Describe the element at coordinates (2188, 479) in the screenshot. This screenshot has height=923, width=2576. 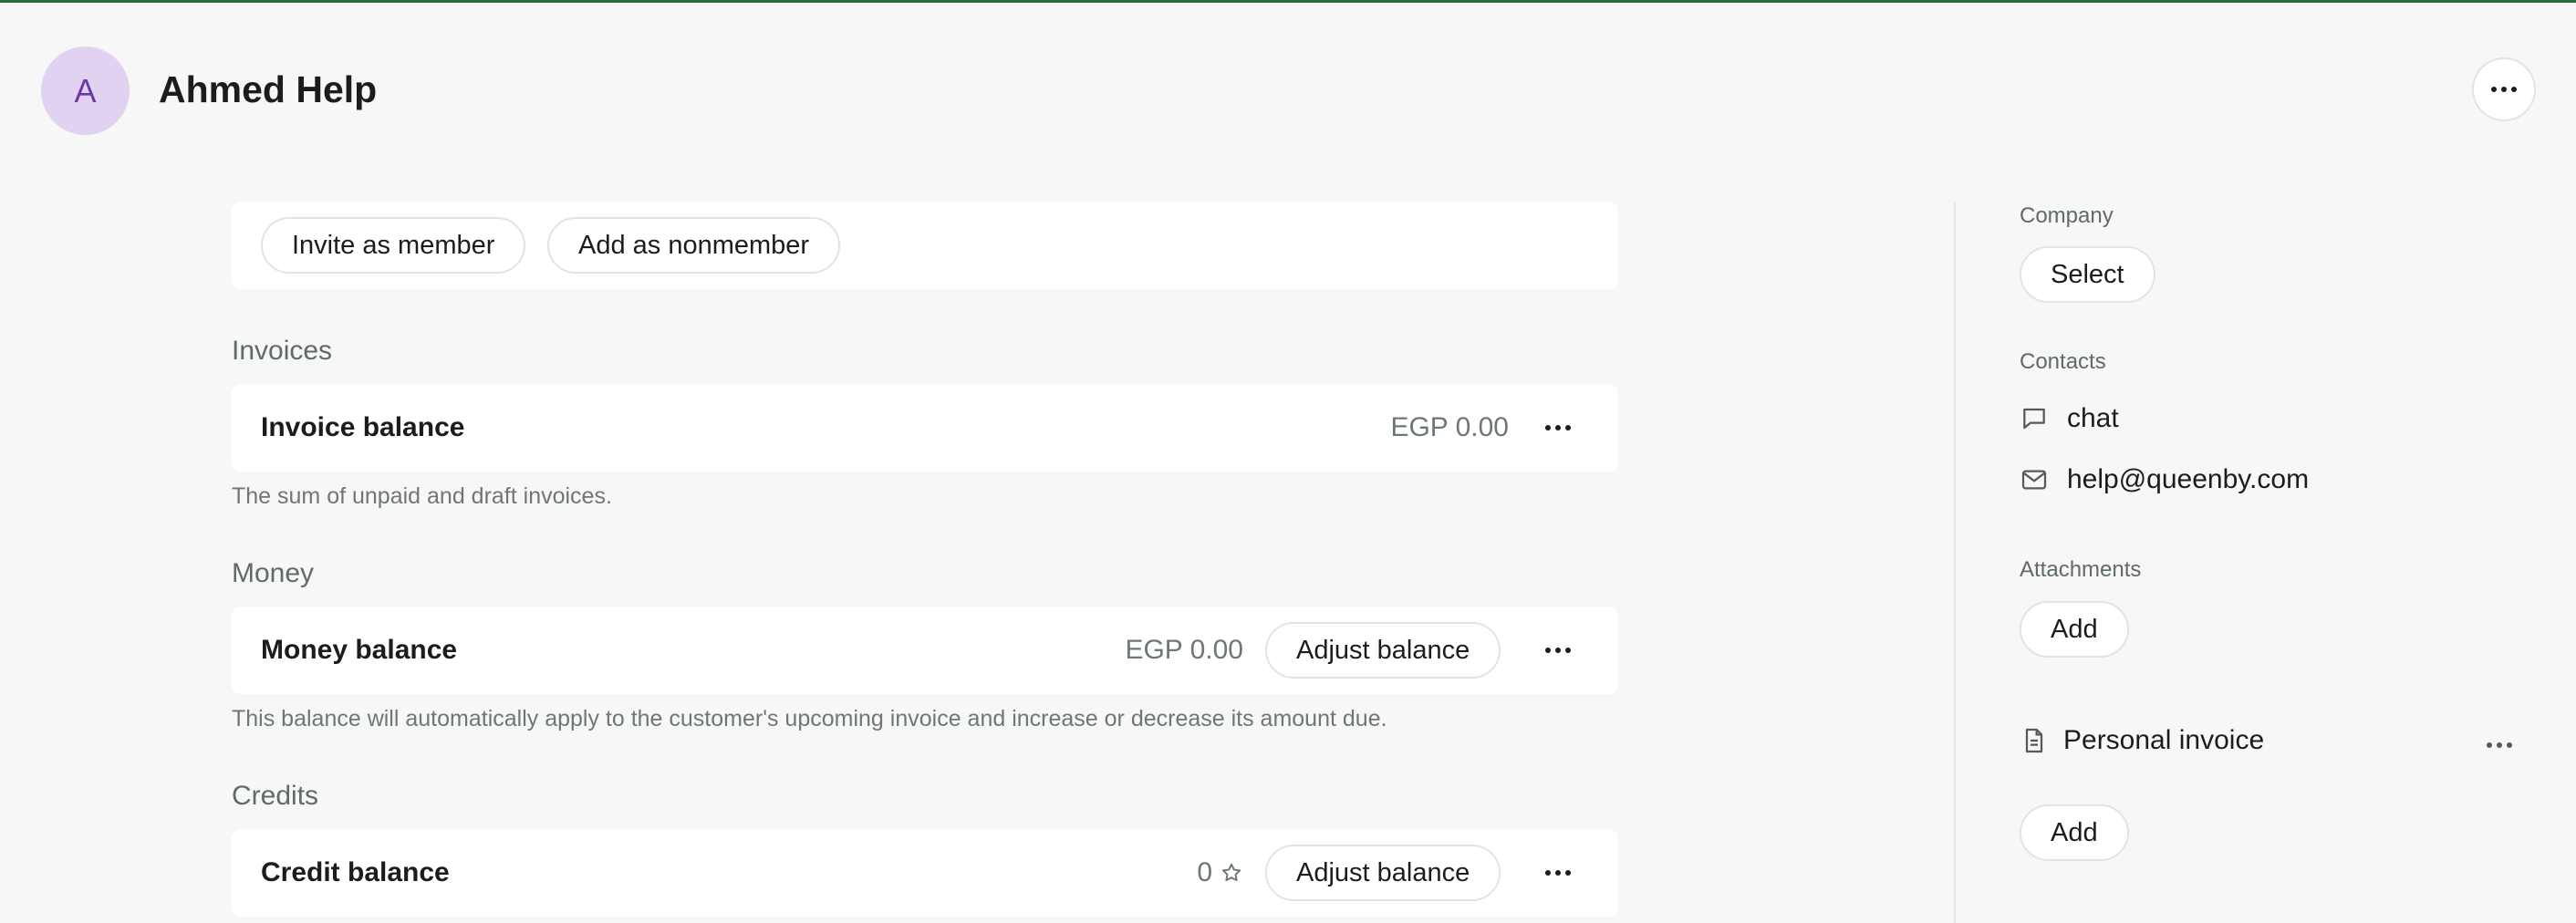
I see `contact-email-text: help@queenby.com` at that location.